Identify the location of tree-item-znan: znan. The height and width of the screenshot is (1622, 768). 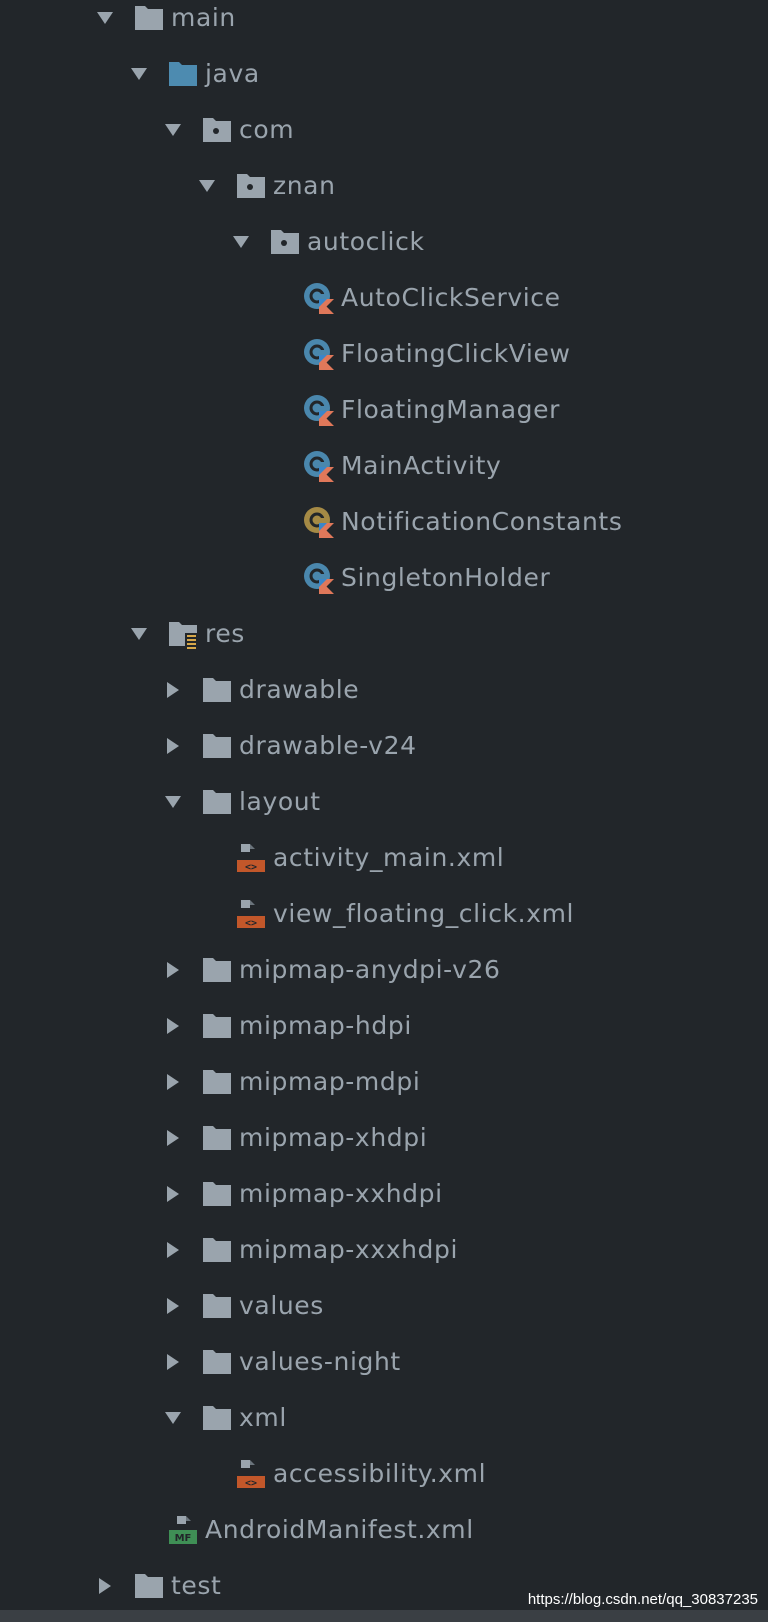
(384, 186).